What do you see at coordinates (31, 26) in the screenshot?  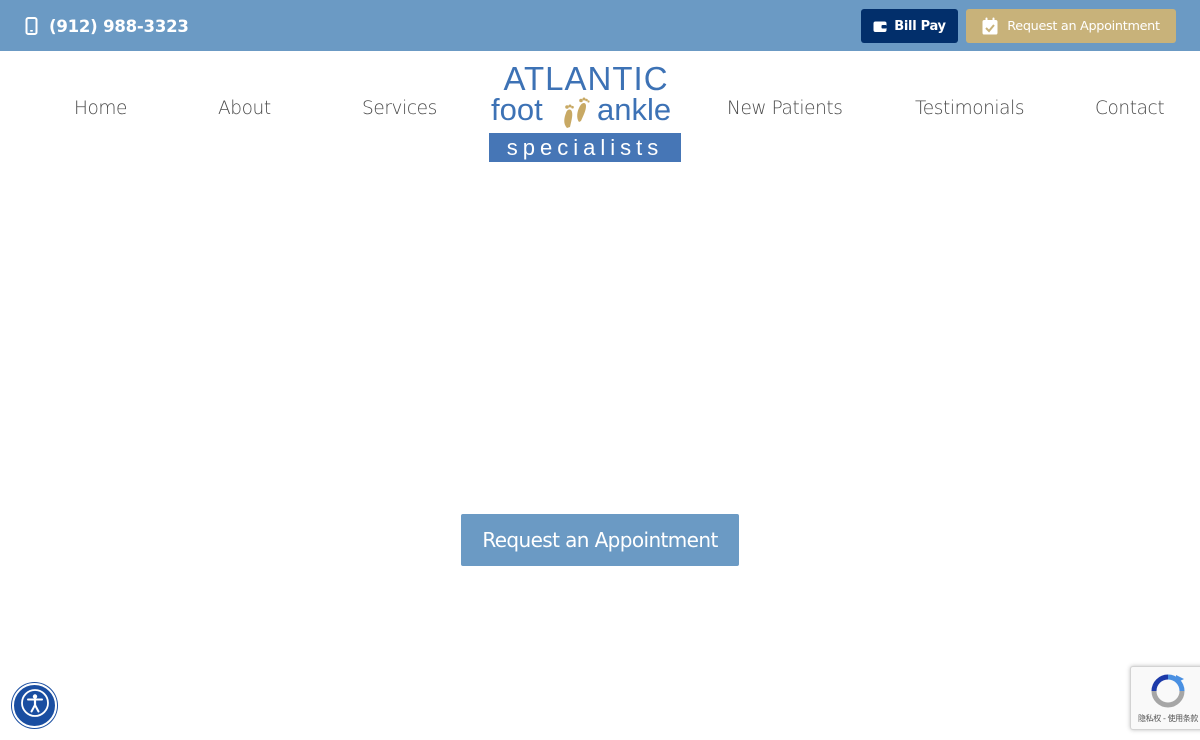 I see `mobile-phone-icon` at bounding box center [31, 26].